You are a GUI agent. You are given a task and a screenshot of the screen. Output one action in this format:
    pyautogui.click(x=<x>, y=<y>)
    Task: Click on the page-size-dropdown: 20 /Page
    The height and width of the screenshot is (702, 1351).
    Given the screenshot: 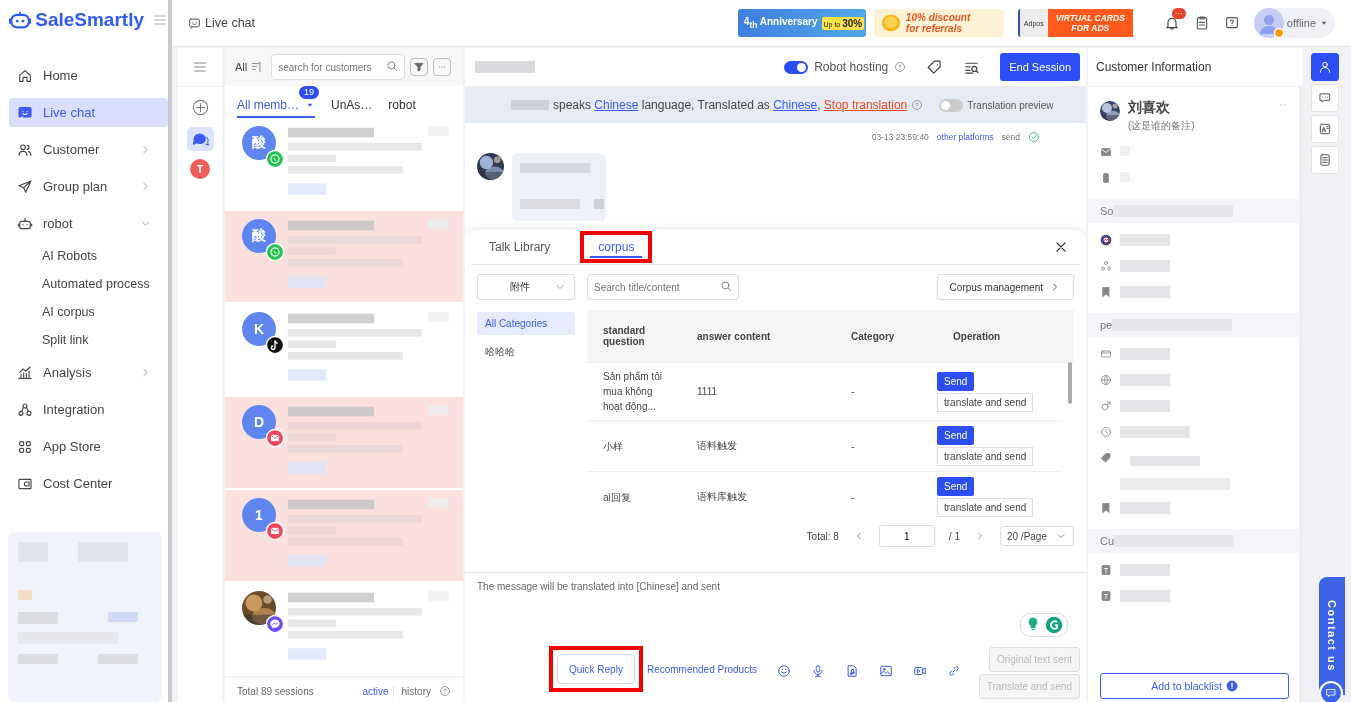 What is the action you would take?
    pyautogui.click(x=1036, y=536)
    